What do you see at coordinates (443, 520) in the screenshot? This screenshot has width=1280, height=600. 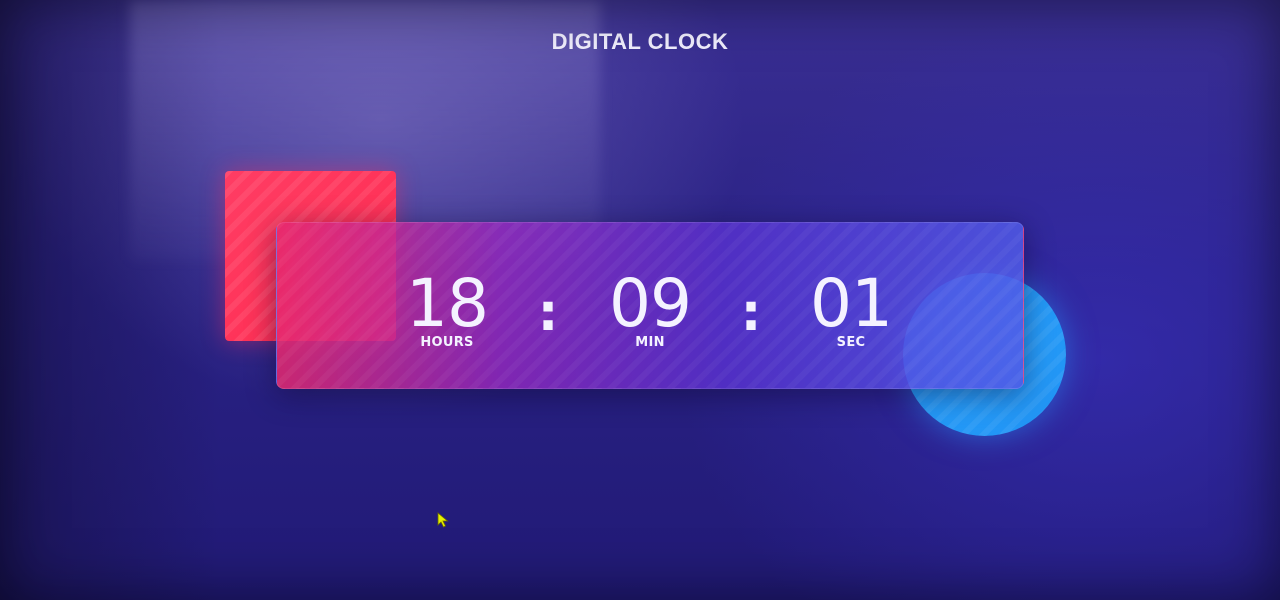 I see `mouse-pointer-icon` at bounding box center [443, 520].